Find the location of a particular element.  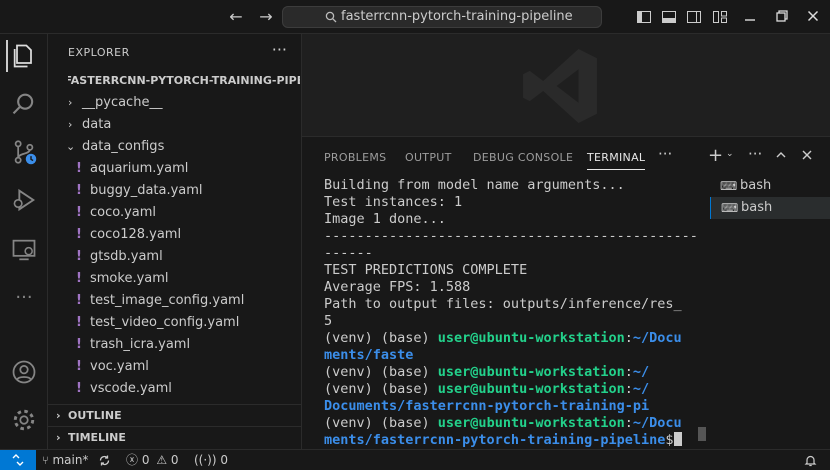

remote-indicator is located at coordinates (18, 460).